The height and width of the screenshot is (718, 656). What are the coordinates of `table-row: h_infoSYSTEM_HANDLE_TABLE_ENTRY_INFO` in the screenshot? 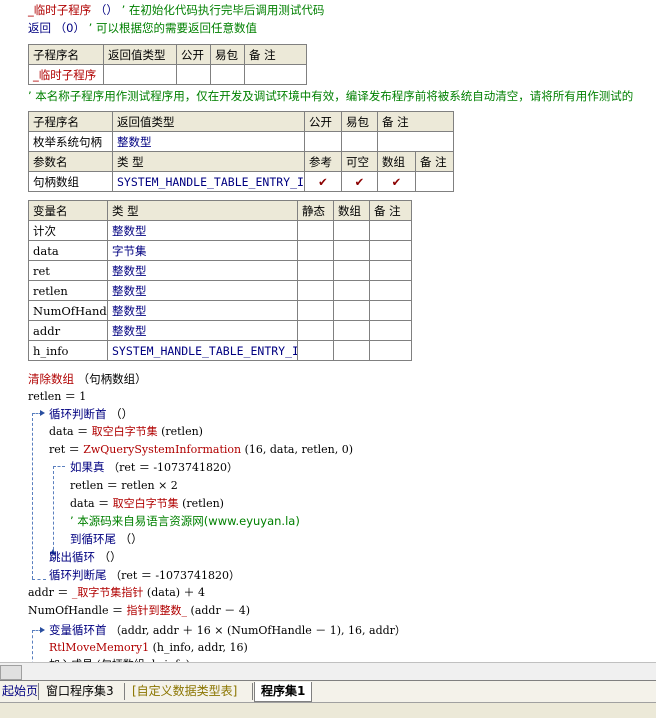 It's located at (220, 350).